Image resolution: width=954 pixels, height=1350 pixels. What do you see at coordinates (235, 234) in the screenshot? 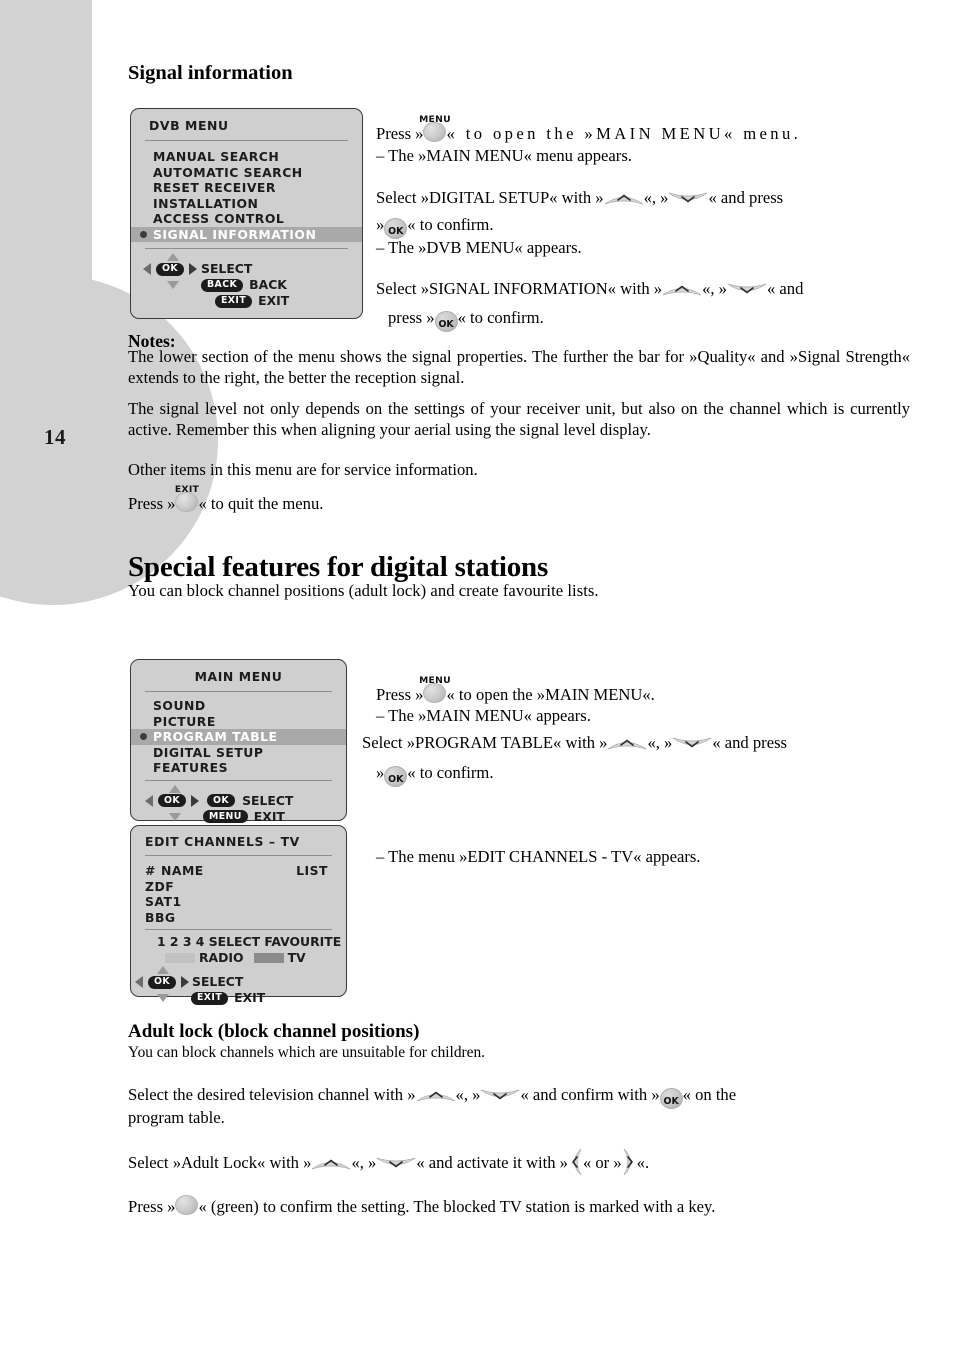
I see `menu-item-label: SIGNAL INFORMATION` at bounding box center [235, 234].